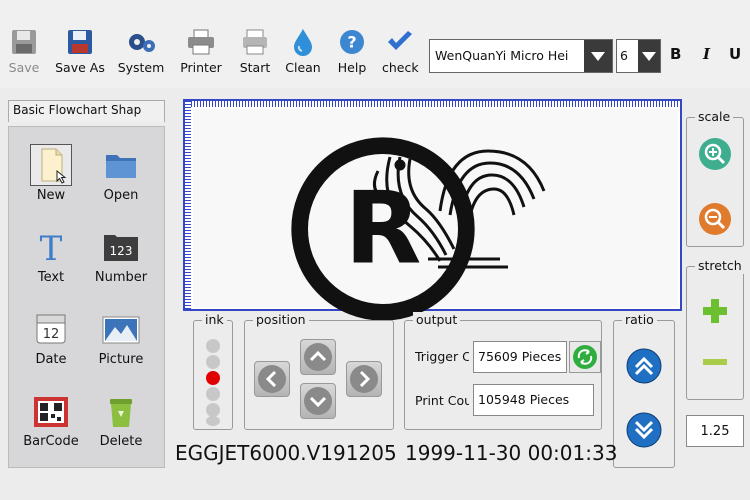 This screenshot has width=750, height=500. What do you see at coordinates (644, 390) in the screenshot?
I see `ratio-group: ratio` at bounding box center [644, 390].